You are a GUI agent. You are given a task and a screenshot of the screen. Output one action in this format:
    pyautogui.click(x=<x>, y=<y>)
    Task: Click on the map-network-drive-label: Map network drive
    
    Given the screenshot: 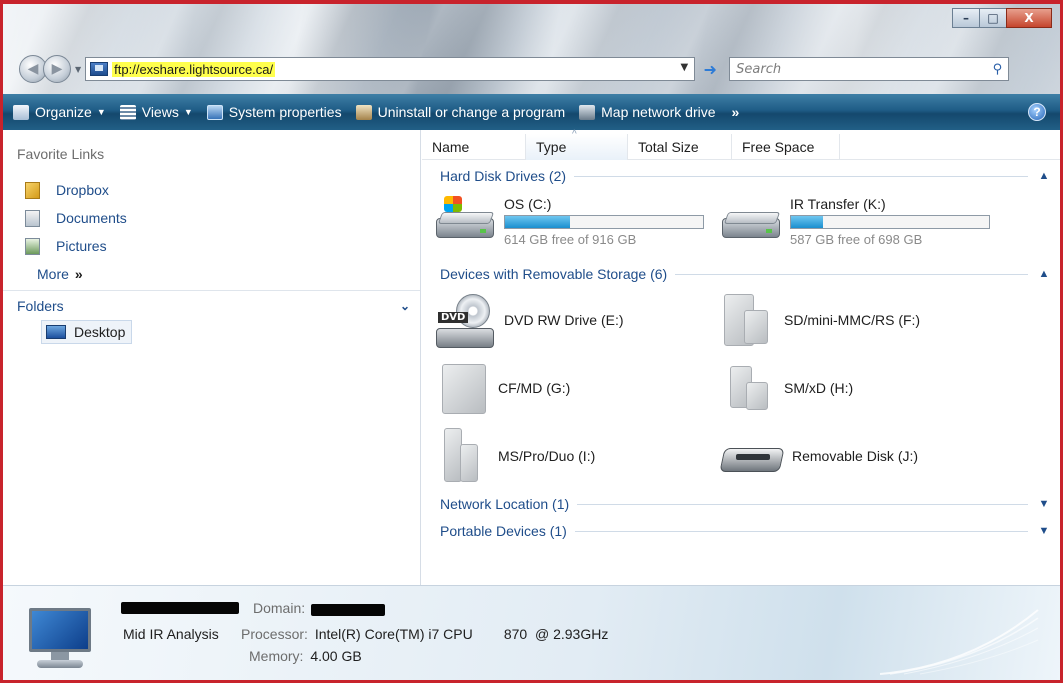 What is the action you would take?
    pyautogui.click(x=658, y=112)
    